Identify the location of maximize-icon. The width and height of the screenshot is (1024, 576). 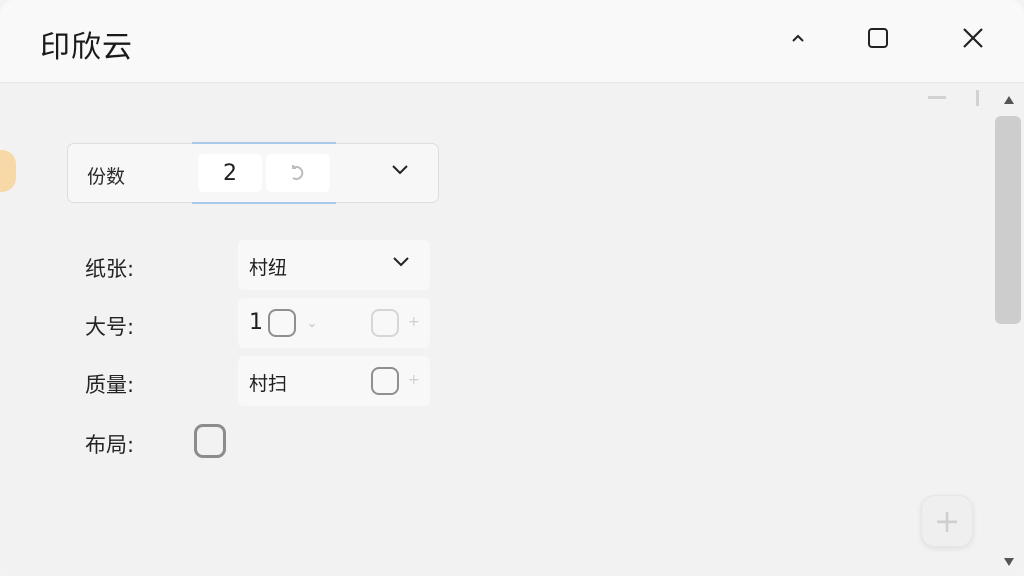
(878, 38).